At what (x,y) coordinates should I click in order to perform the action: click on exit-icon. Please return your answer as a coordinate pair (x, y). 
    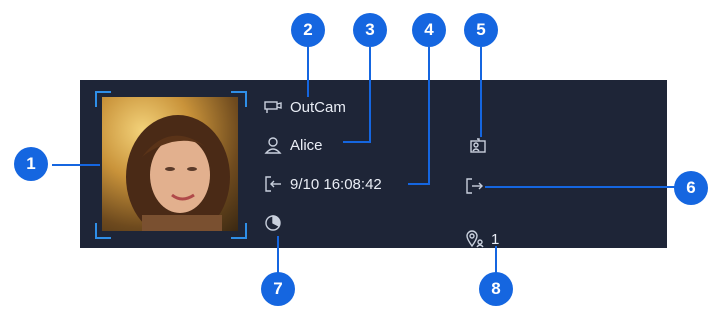
    Looking at the image, I should click on (474, 186).